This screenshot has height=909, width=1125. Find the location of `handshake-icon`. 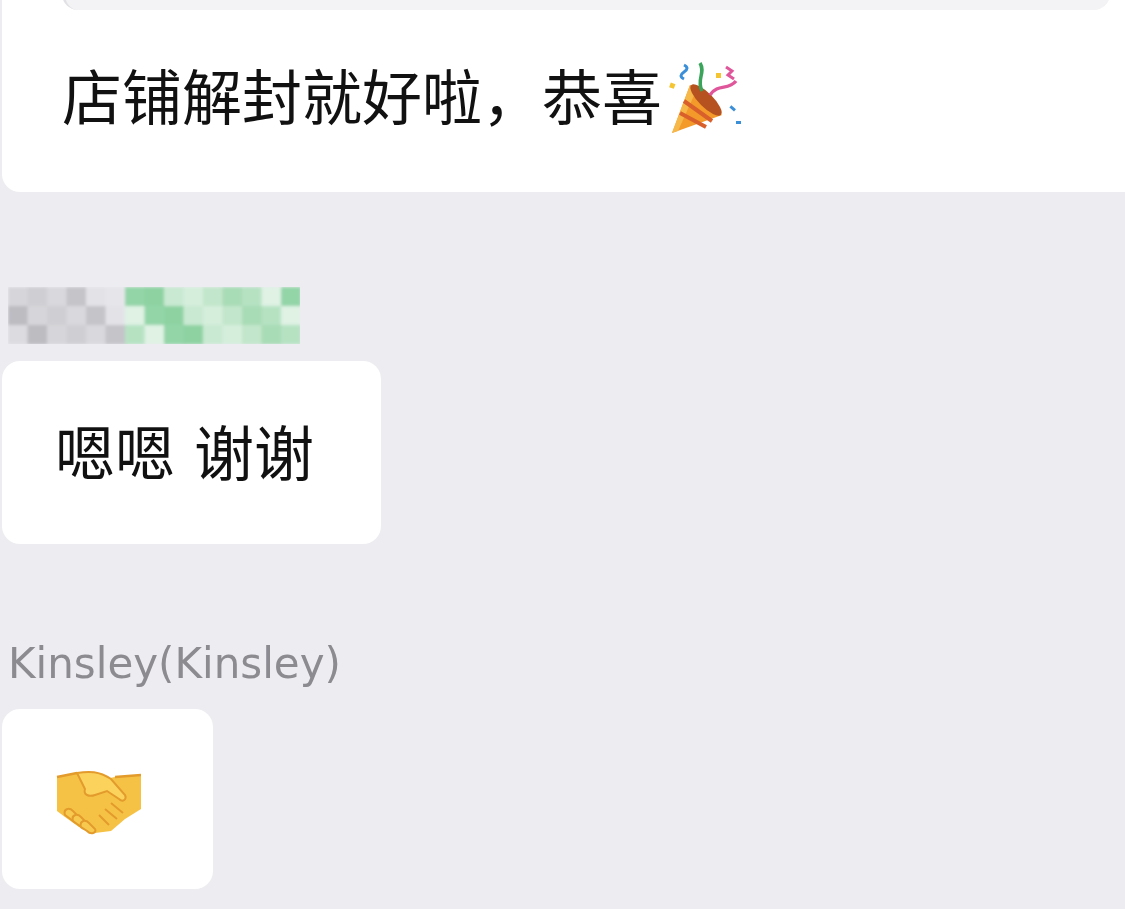

handshake-icon is located at coordinates (99, 802).